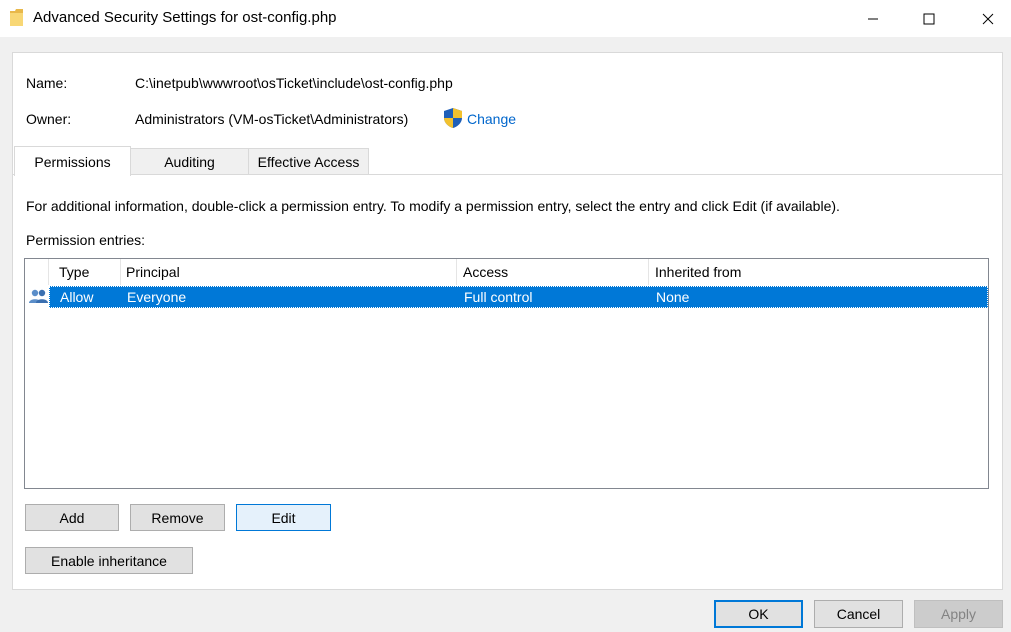 The width and height of the screenshot is (1011, 632). Describe the element at coordinates (758, 614) in the screenshot. I see `ok-button: OK` at that location.